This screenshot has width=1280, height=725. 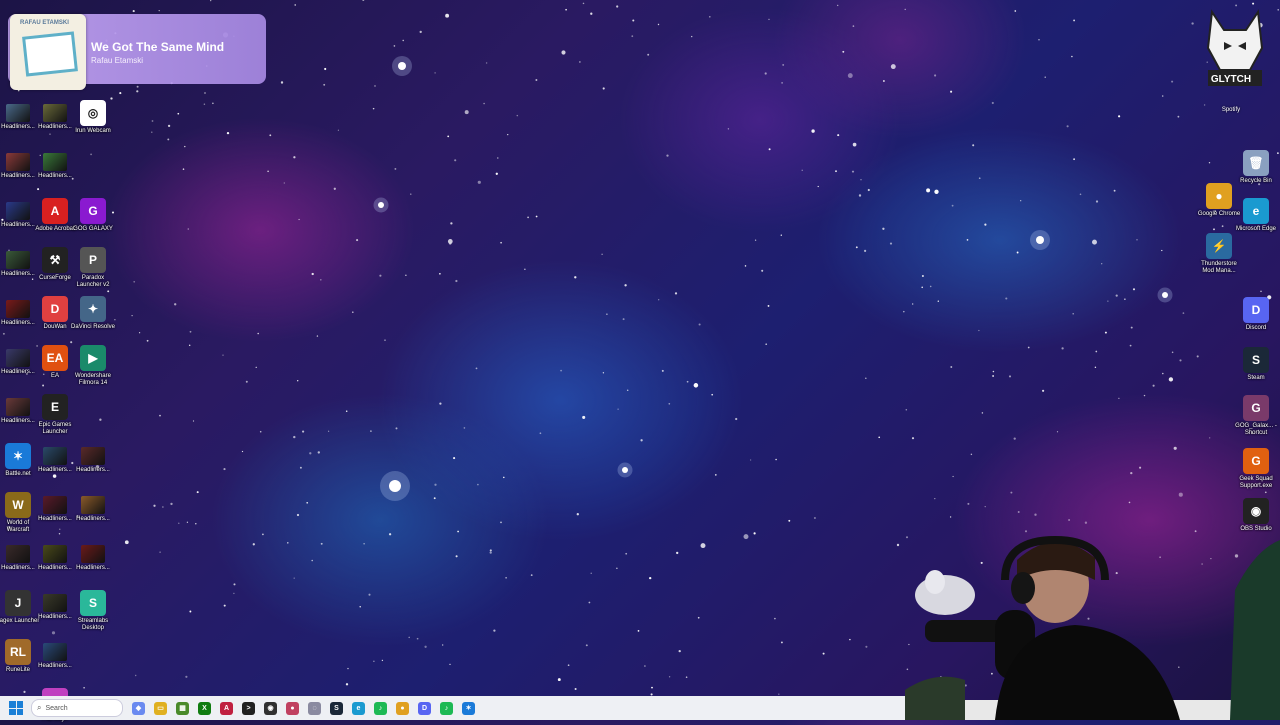 I want to click on desktop-icon-obs-studio: ◉ OBS Studio, so click(x=1256, y=515).